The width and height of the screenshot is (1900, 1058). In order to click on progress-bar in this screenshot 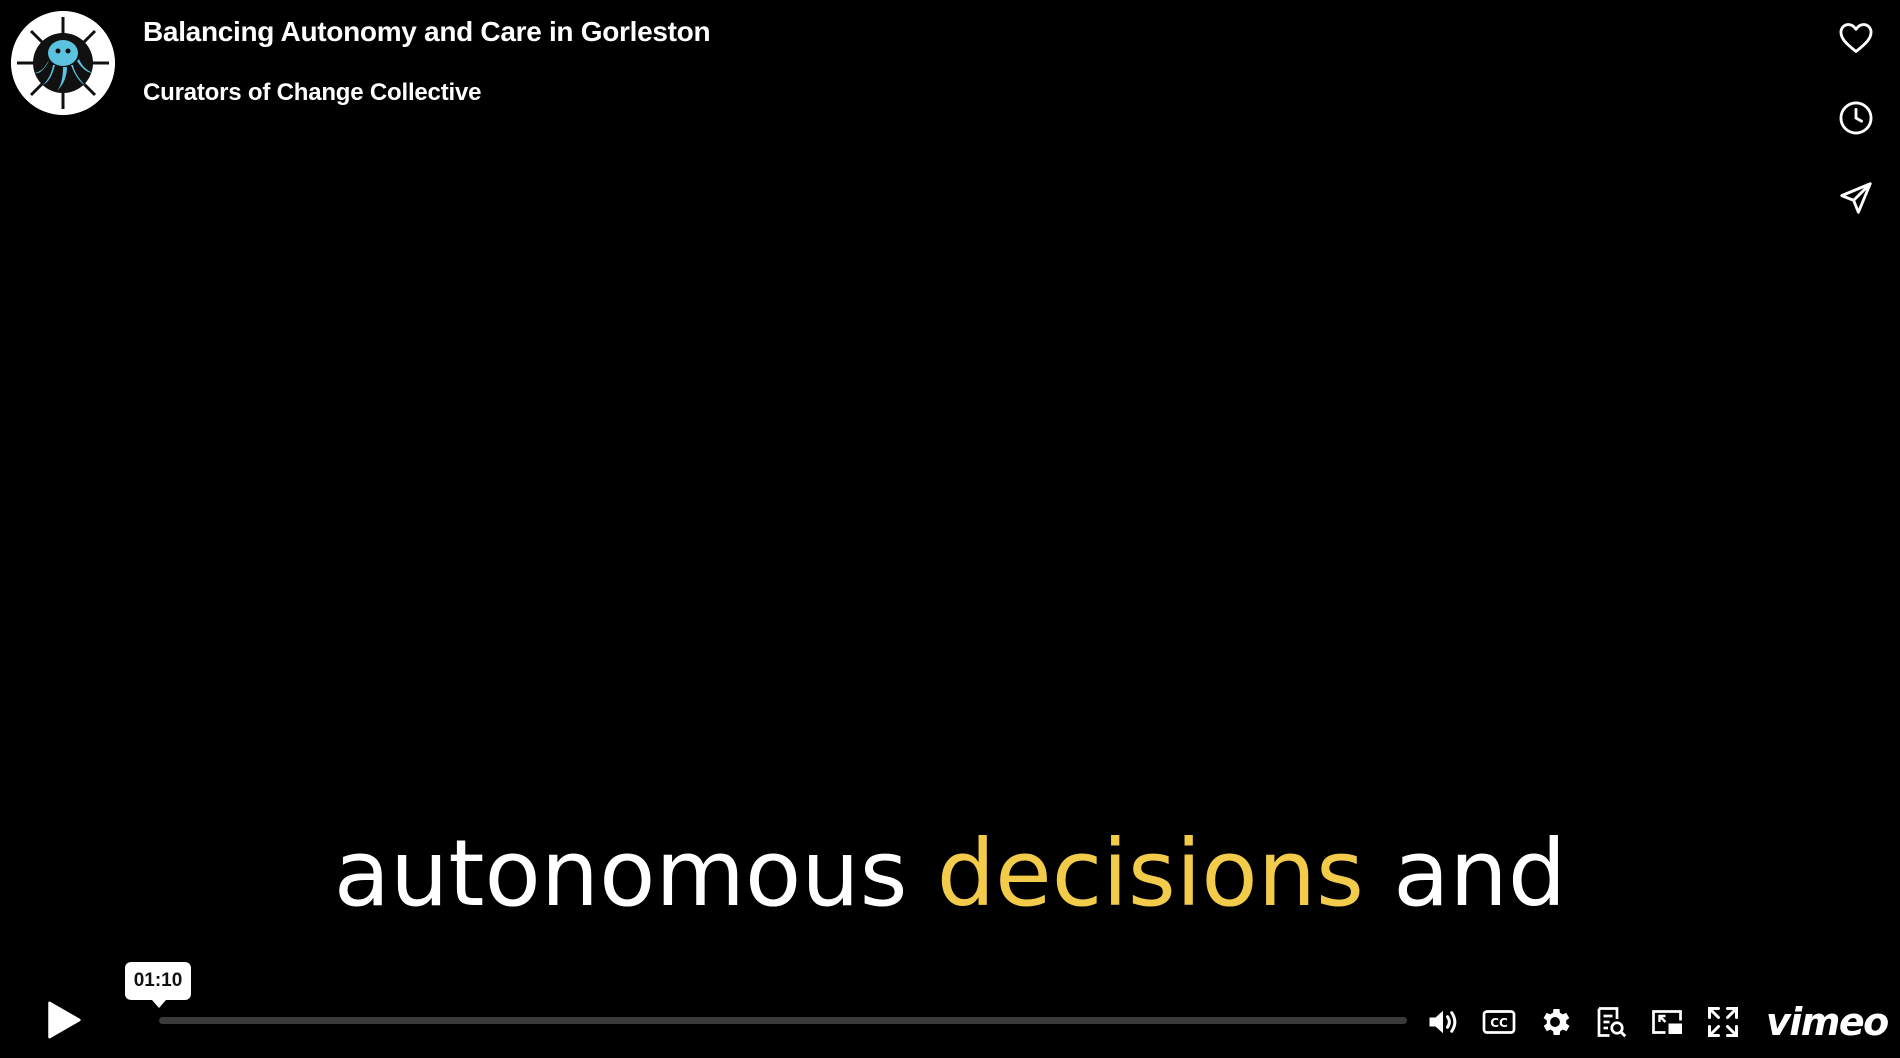, I will do `click(783, 1020)`.